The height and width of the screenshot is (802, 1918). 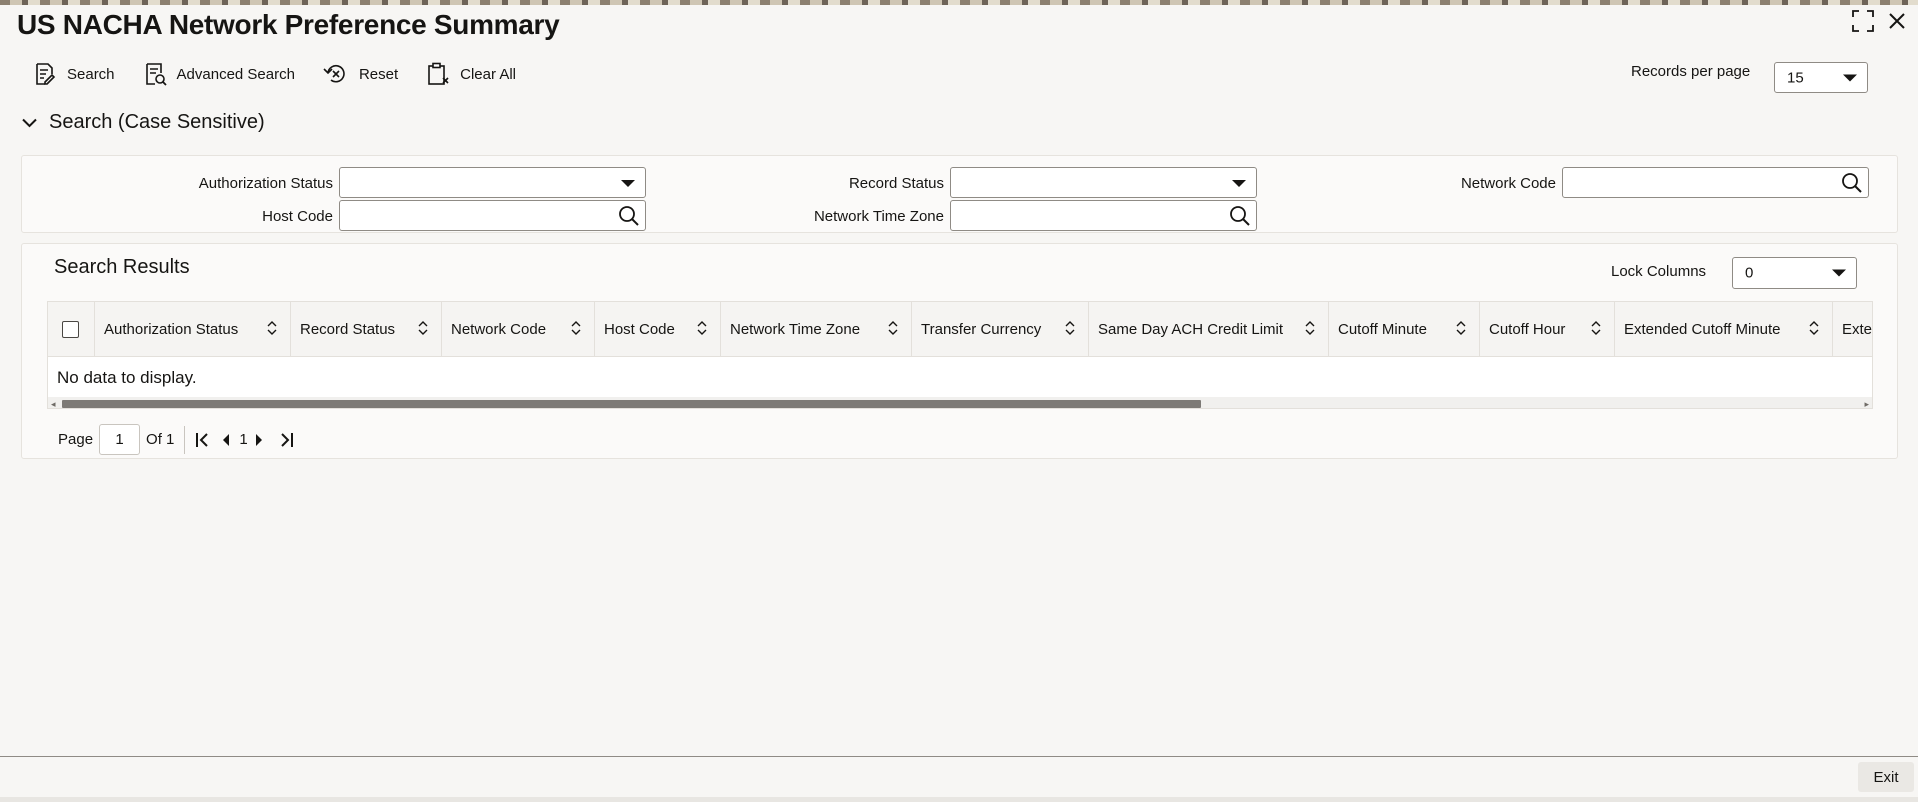 What do you see at coordinates (959, 756) in the screenshot?
I see `footer-divider` at bounding box center [959, 756].